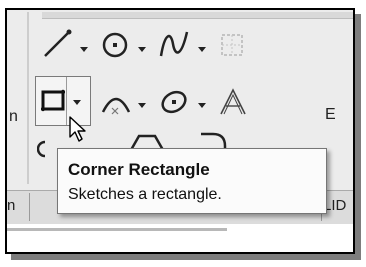 The image size is (366, 267). I want to click on ribbon-top-strip, so click(198, 15).